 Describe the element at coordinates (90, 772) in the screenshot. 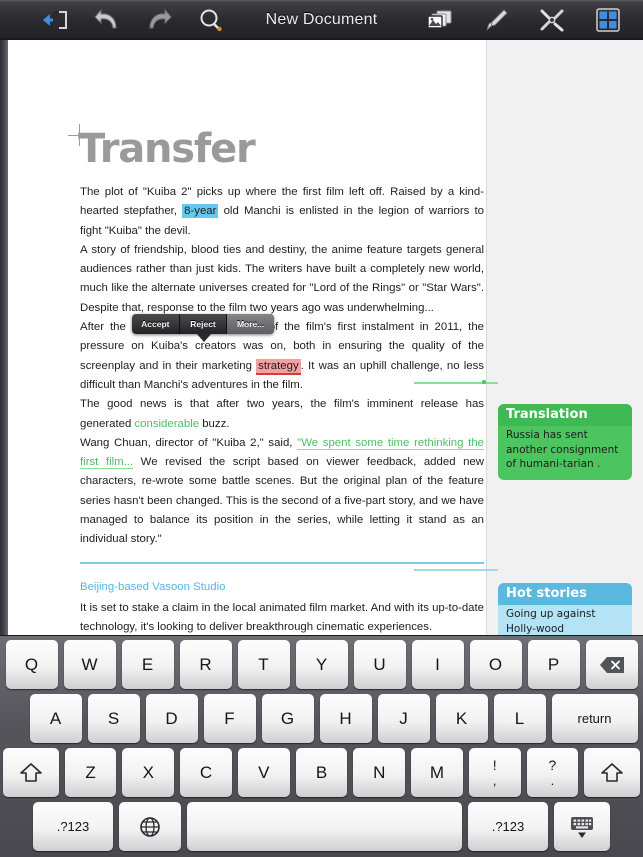

I see `key-z: Z` at that location.